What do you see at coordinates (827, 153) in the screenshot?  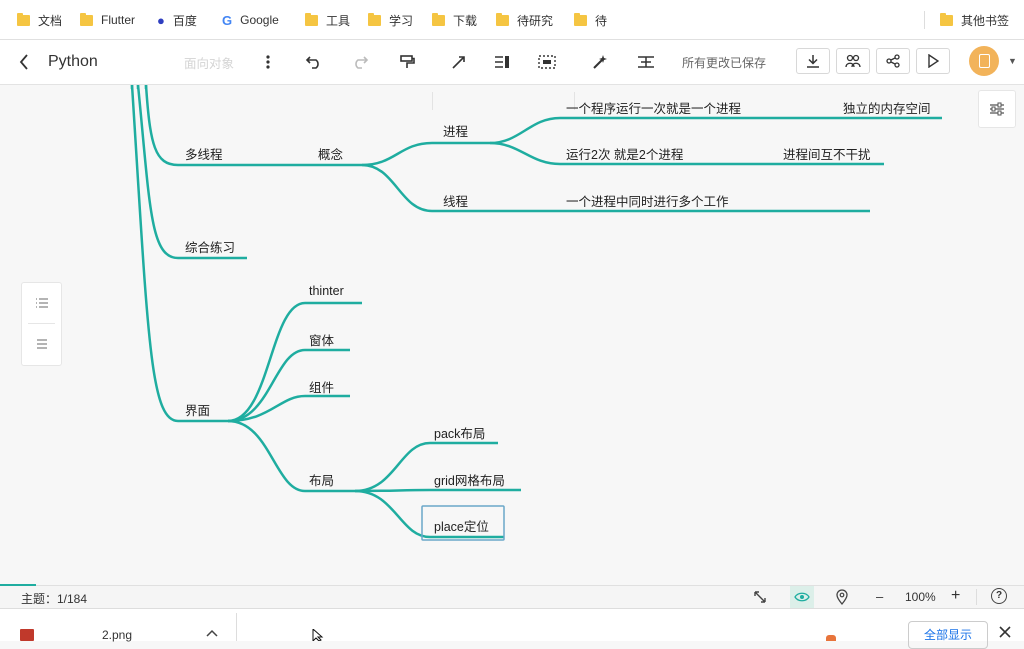 I see `node-process-desc2-sub: 进程间互不干扰` at bounding box center [827, 153].